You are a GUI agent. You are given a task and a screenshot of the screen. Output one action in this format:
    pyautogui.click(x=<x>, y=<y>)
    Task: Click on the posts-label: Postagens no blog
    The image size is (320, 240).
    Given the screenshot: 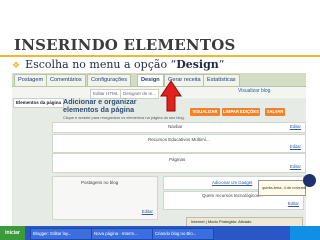 What is the action you would take?
    pyautogui.click(x=100, y=182)
    